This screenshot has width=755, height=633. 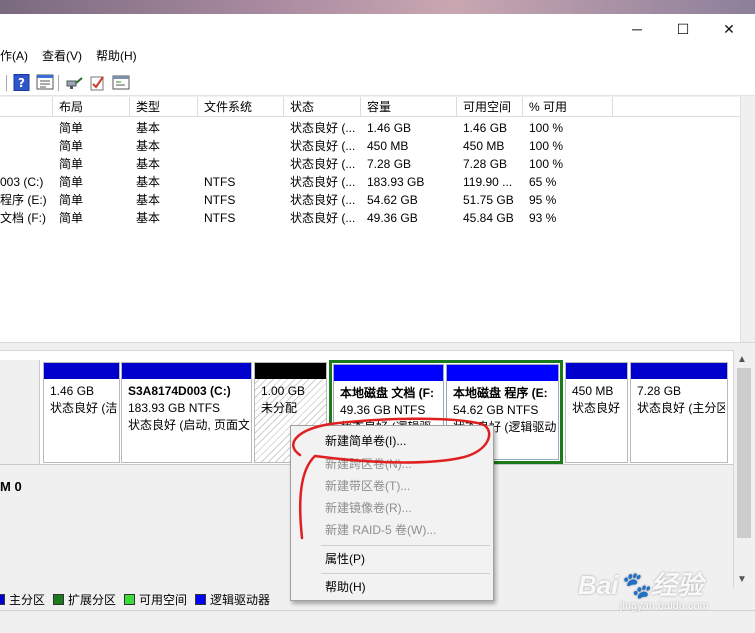 What do you see at coordinates (241, 107) in the screenshot?
I see `column-header-filesystem: 文件系统` at bounding box center [241, 107].